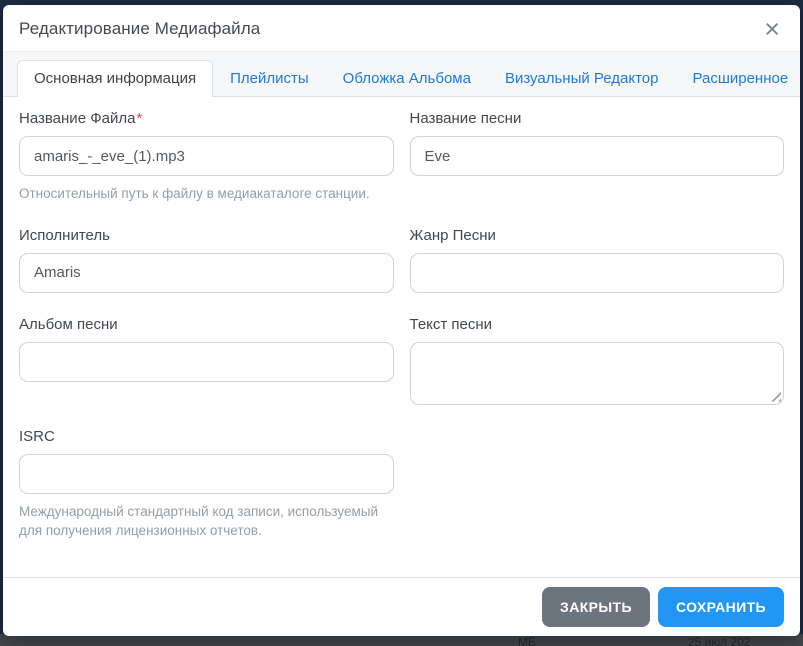  I want to click on field-song-title: Название песни, so click(596, 157).